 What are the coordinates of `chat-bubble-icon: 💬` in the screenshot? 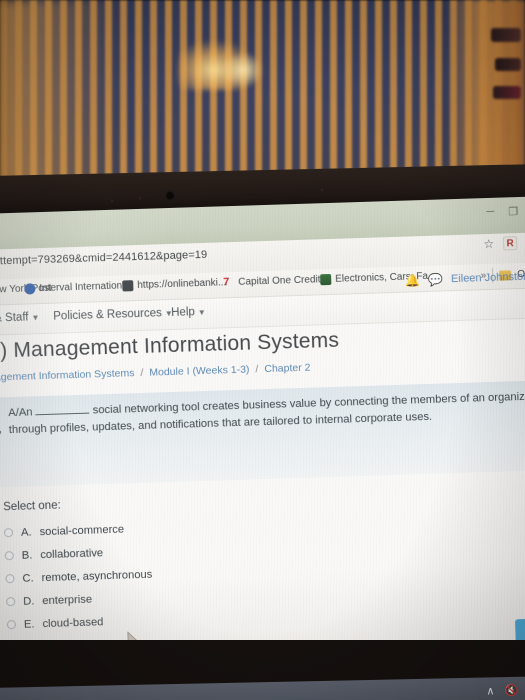 It's located at (435, 279).